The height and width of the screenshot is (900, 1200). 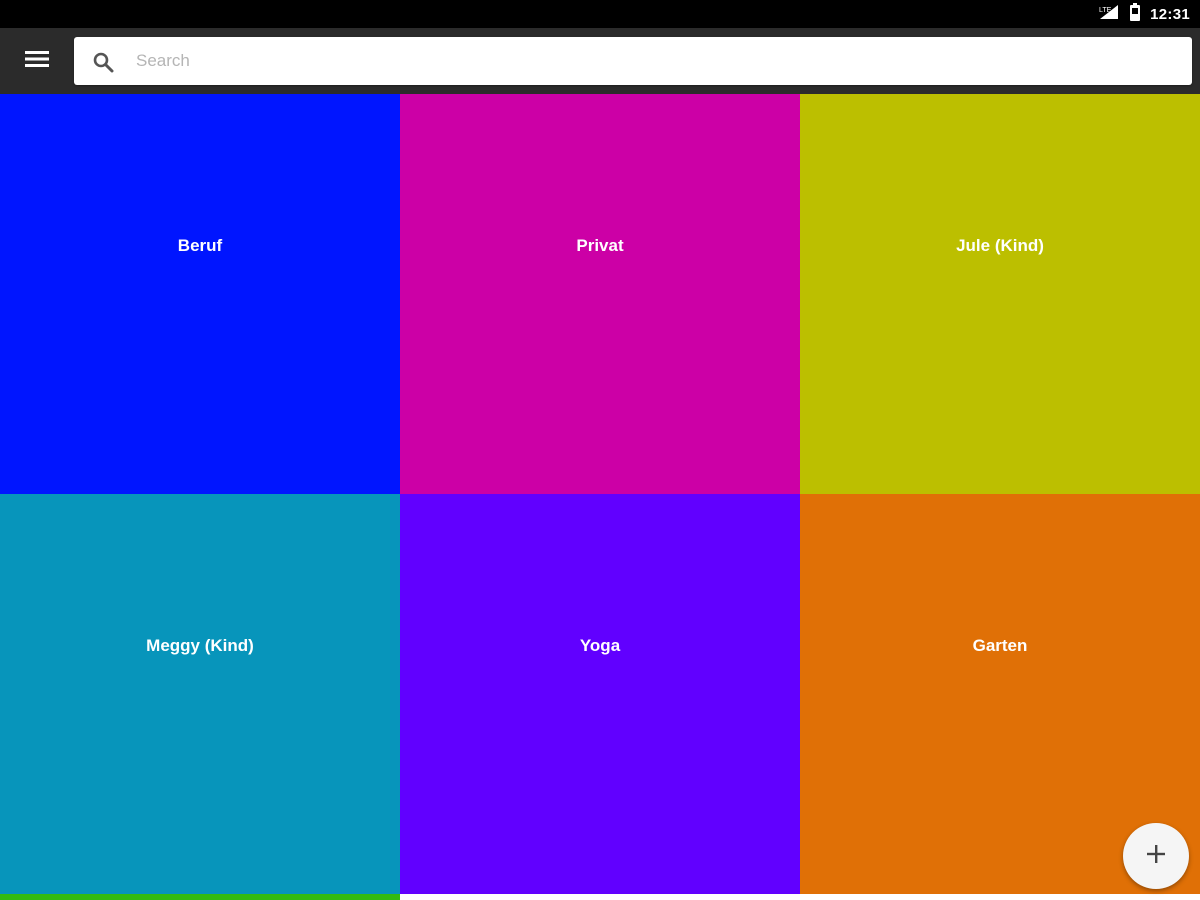 I want to click on toolbar, so click(x=600, y=61).